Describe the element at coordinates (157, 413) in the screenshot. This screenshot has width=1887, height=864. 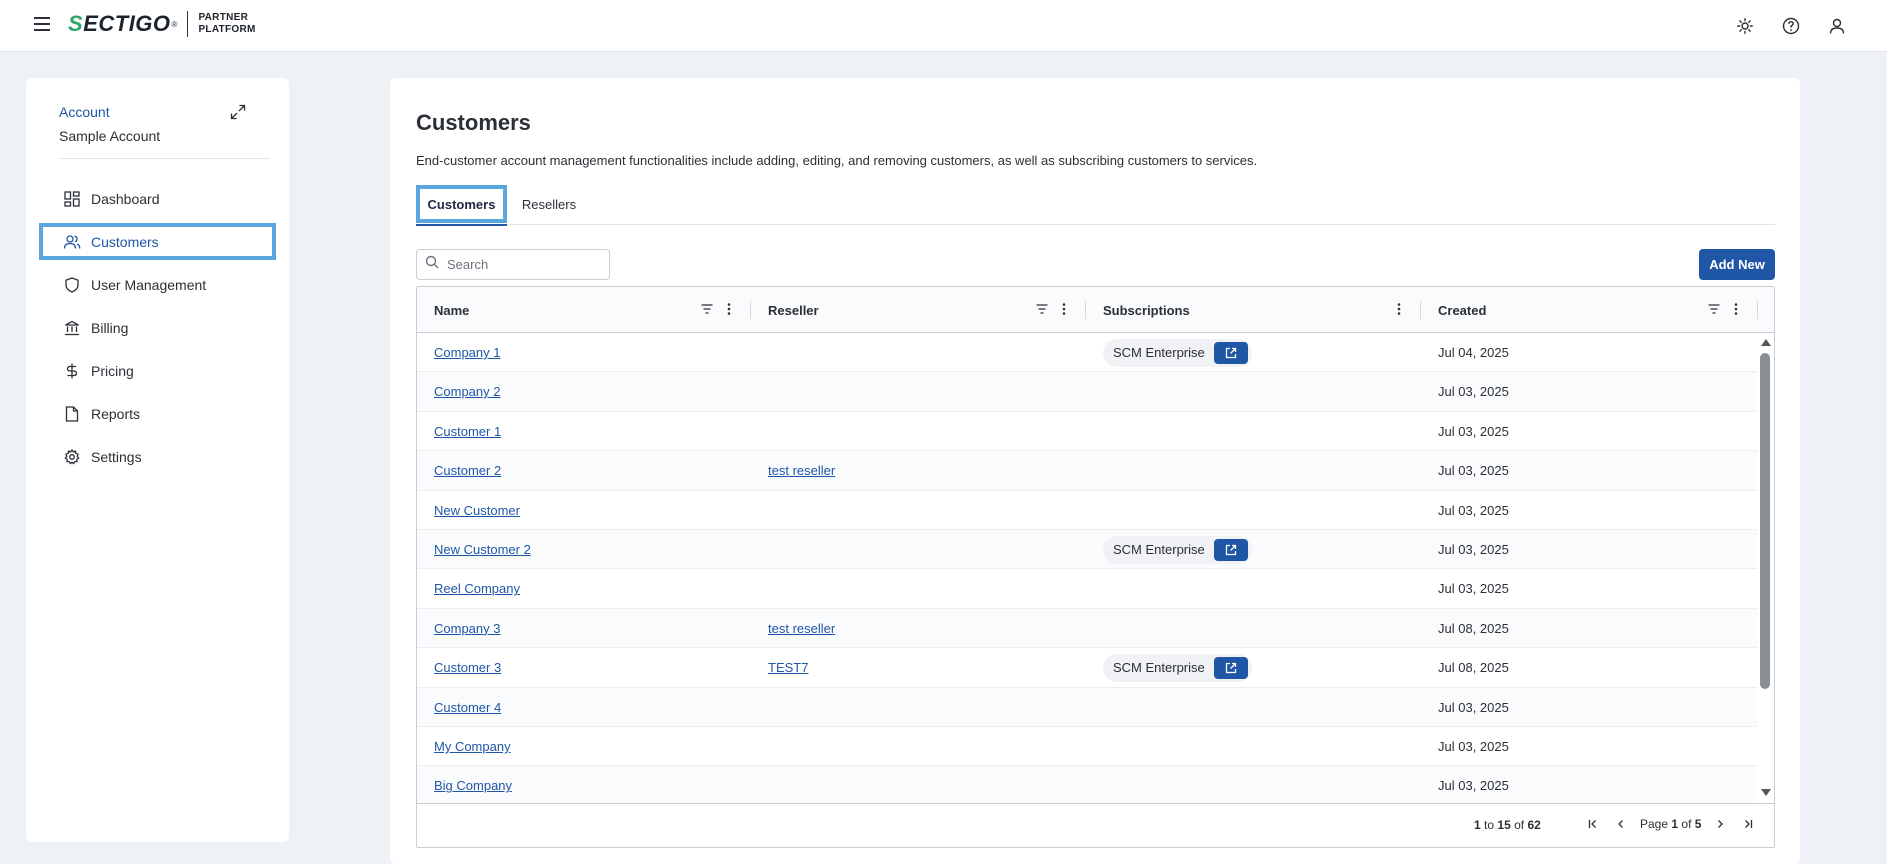
I see `sidebar-item-reports: Reports` at that location.